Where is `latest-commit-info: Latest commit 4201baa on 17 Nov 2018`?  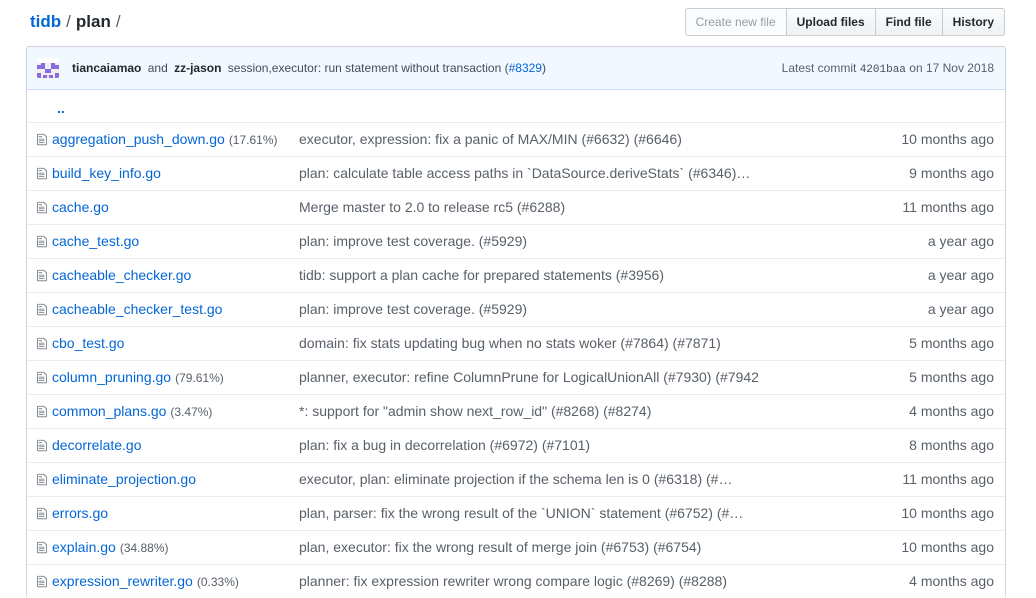
latest-commit-info: Latest commit 4201baa on 17 Nov 2018 is located at coordinates (888, 69).